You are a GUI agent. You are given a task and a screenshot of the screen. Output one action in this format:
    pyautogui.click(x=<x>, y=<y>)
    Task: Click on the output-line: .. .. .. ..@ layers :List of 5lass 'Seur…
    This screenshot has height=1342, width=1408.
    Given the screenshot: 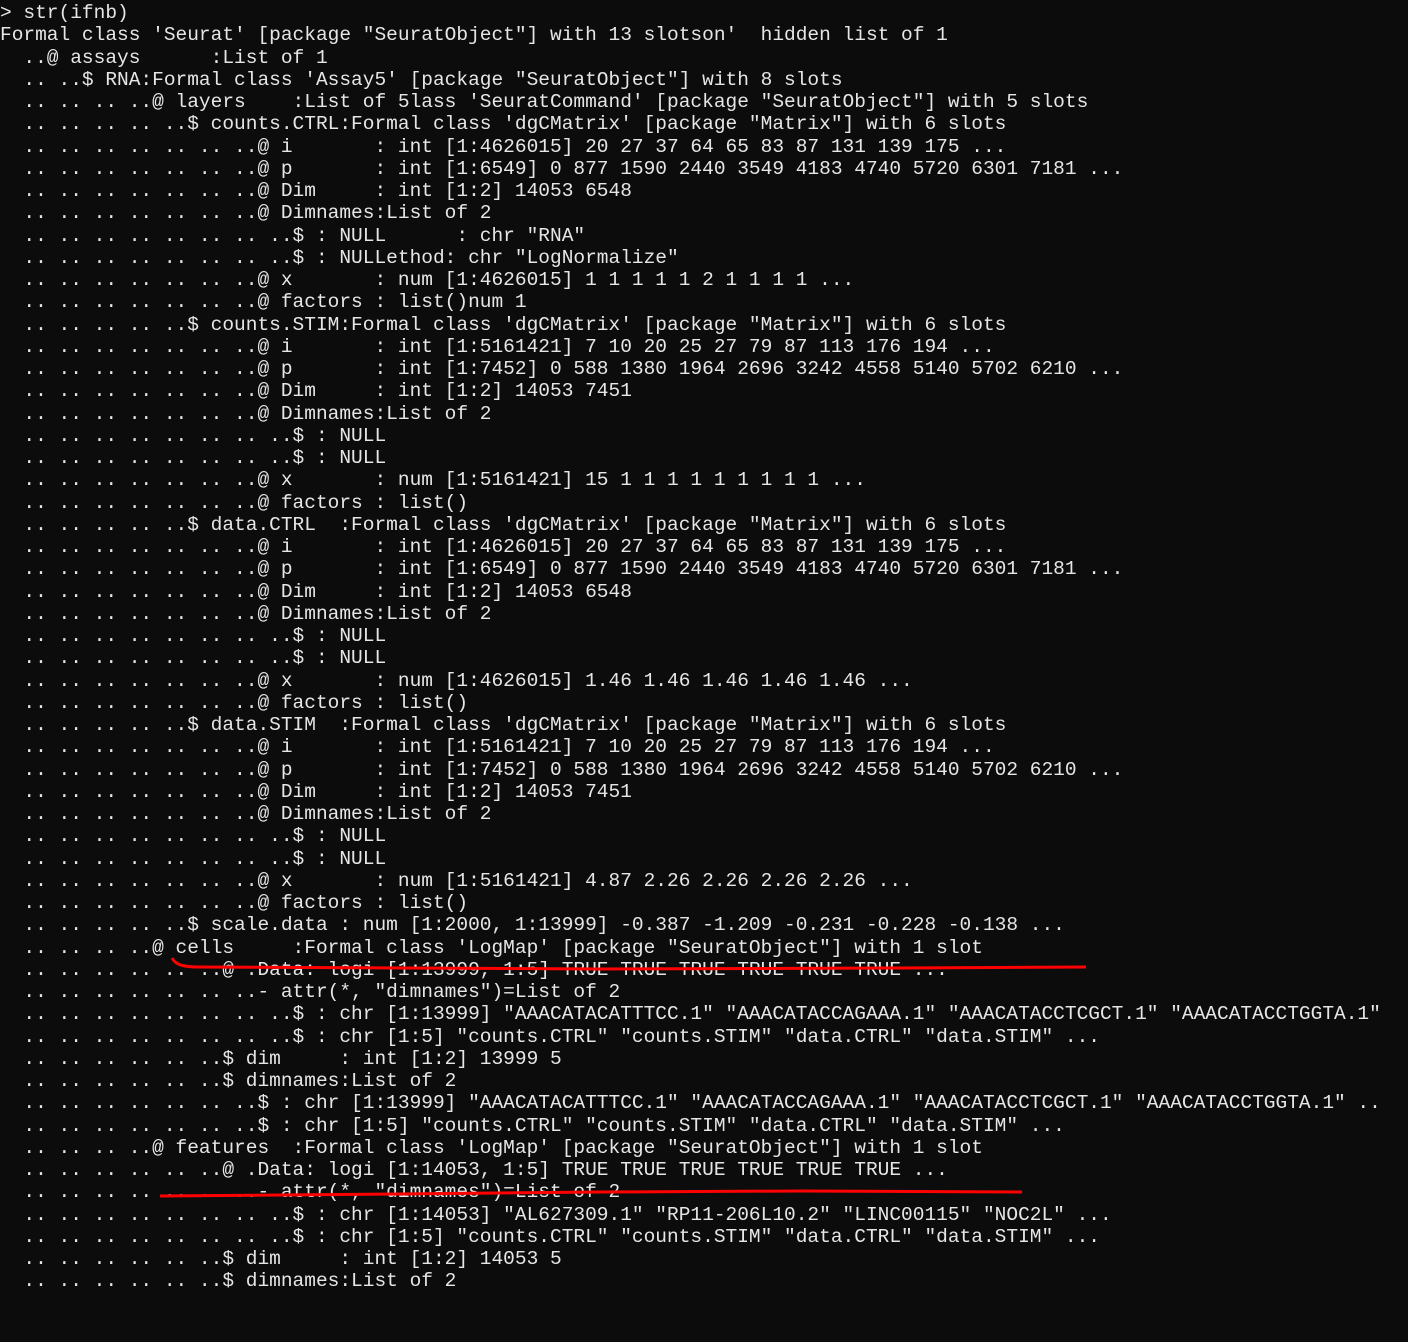 What is the action you would take?
    pyautogui.click(x=544, y=102)
    